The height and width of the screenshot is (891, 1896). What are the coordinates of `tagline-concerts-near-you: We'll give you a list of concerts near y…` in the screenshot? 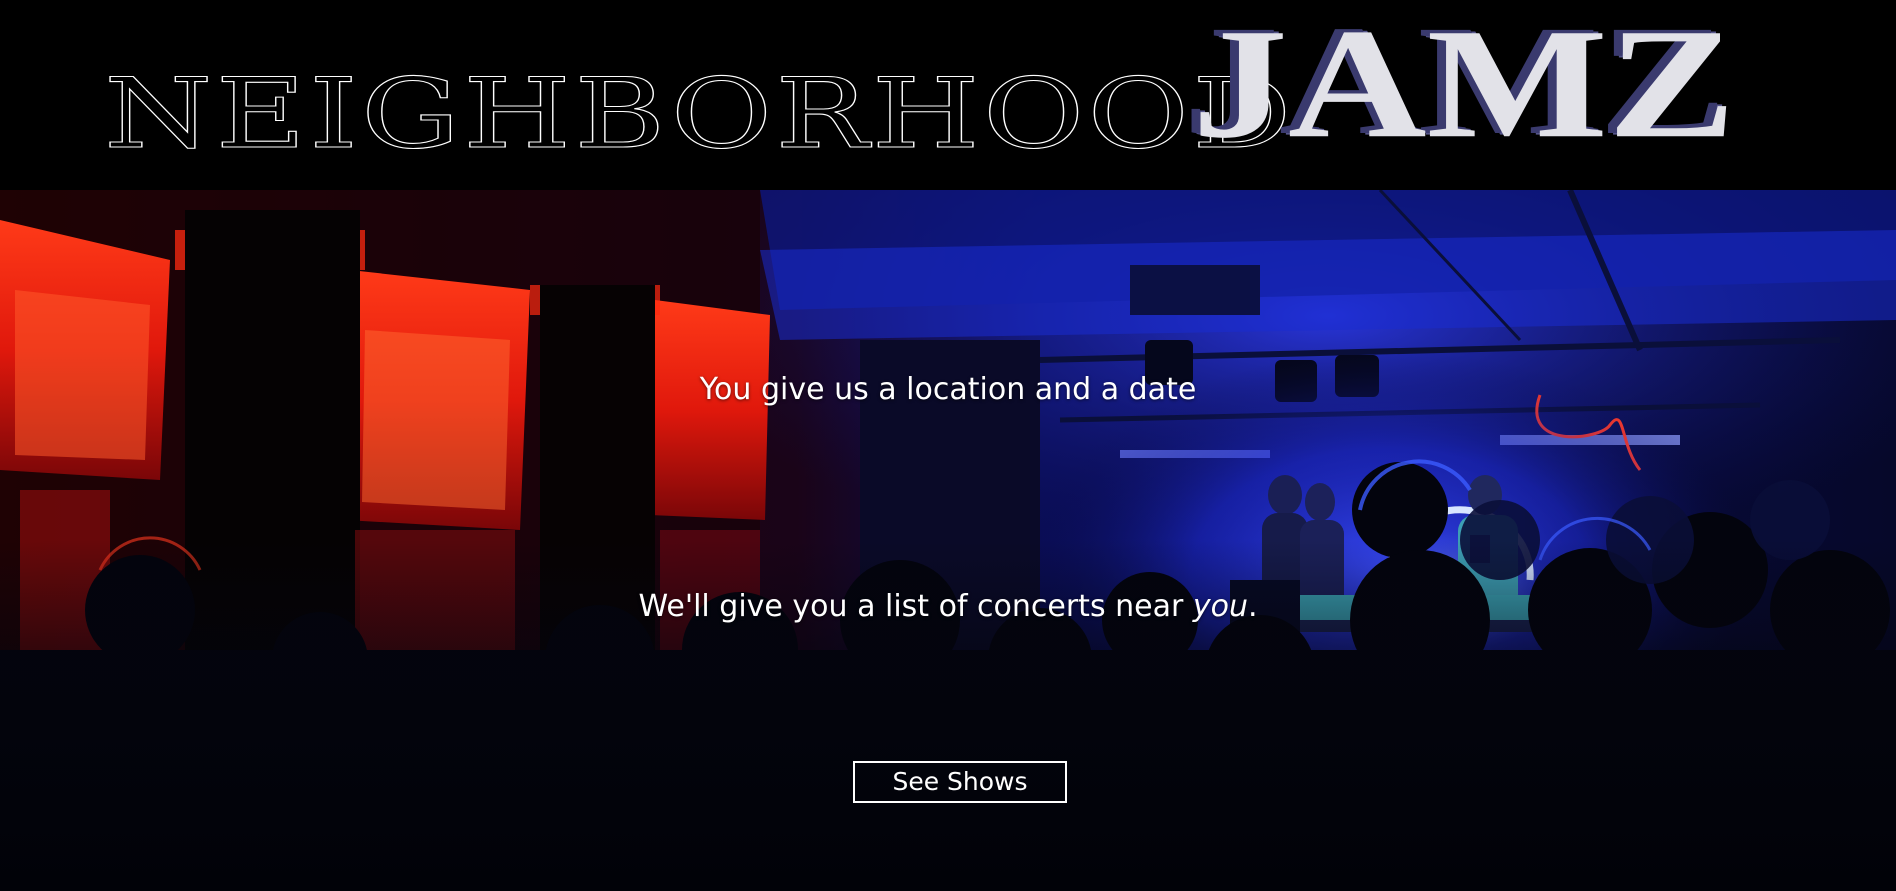 It's located at (948, 607).